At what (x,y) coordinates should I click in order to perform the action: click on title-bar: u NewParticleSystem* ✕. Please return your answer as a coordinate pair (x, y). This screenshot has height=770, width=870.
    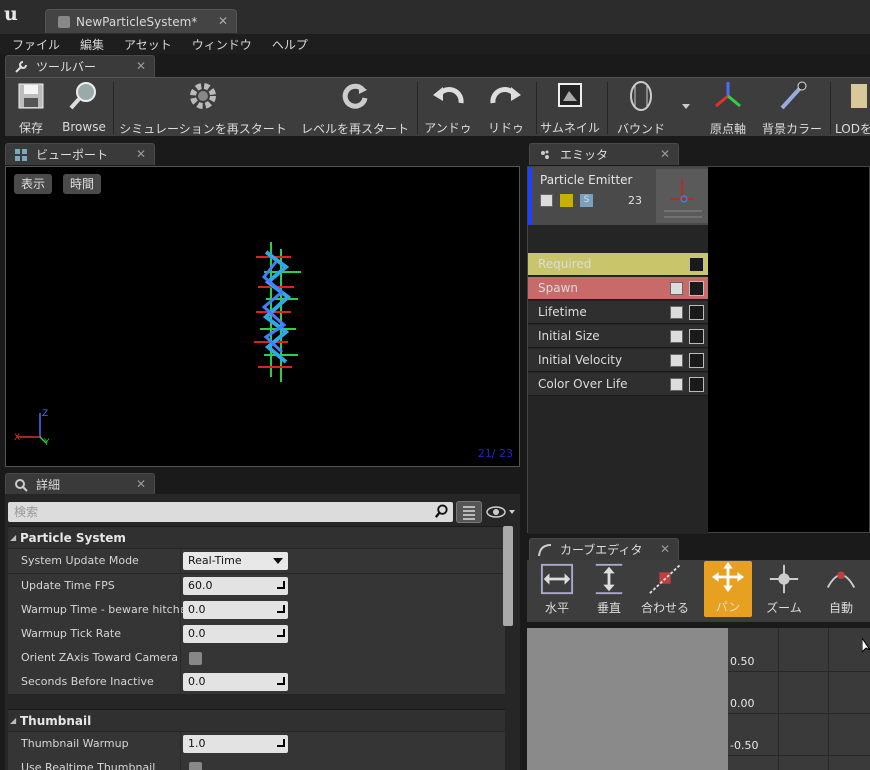
    Looking at the image, I should click on (435, 17).